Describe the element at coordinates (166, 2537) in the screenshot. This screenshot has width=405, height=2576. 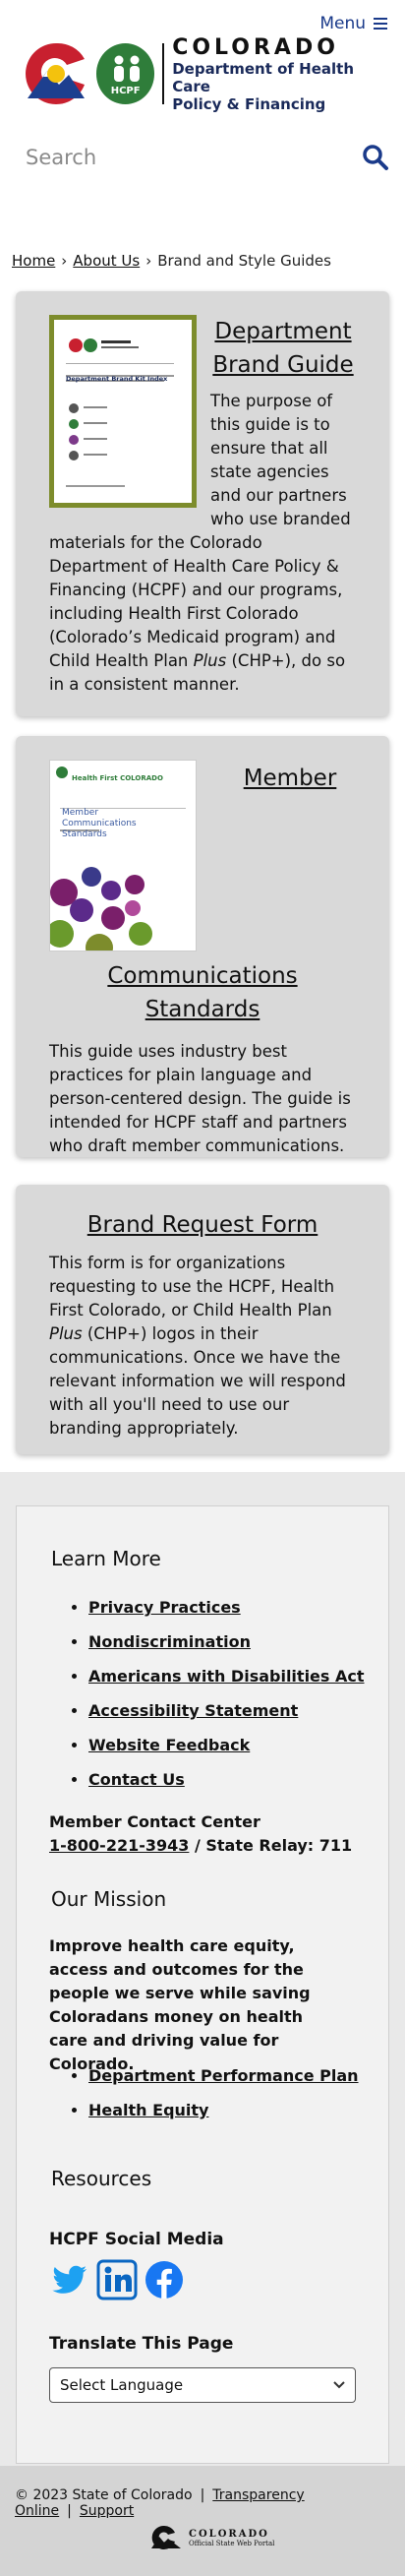
I see `colorado-portal-icon` at that location.